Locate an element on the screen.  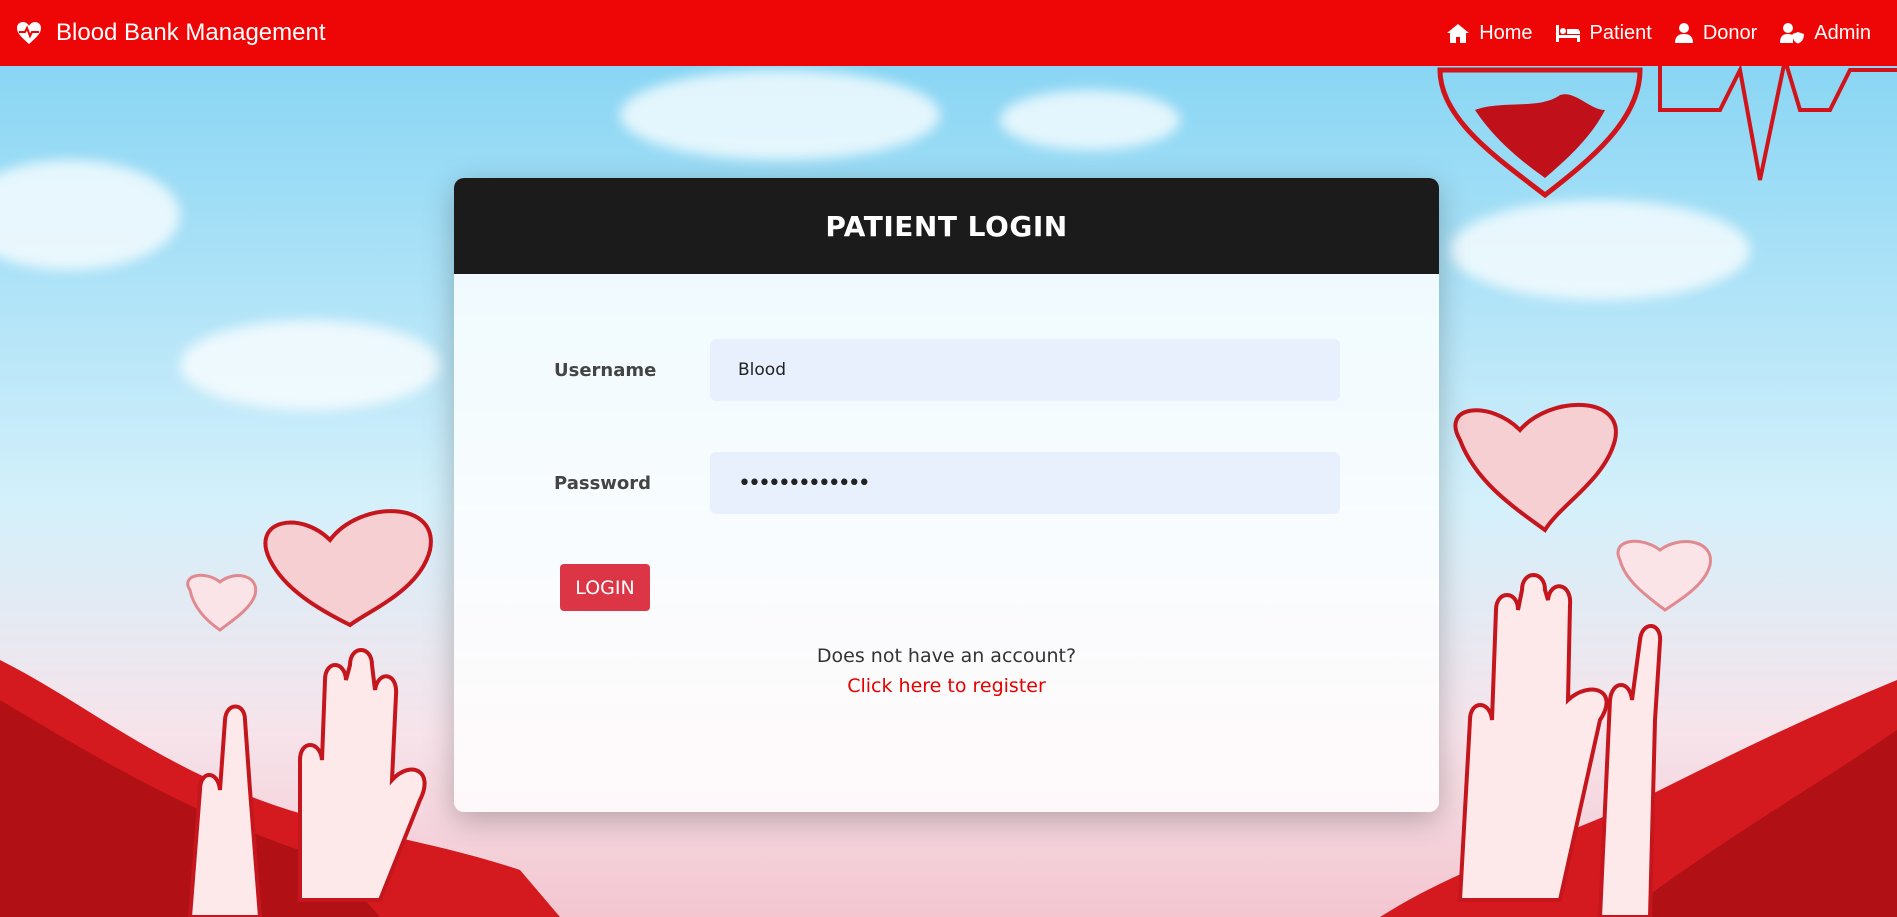
heartbeat-icon is located at coordinates (29, 33).